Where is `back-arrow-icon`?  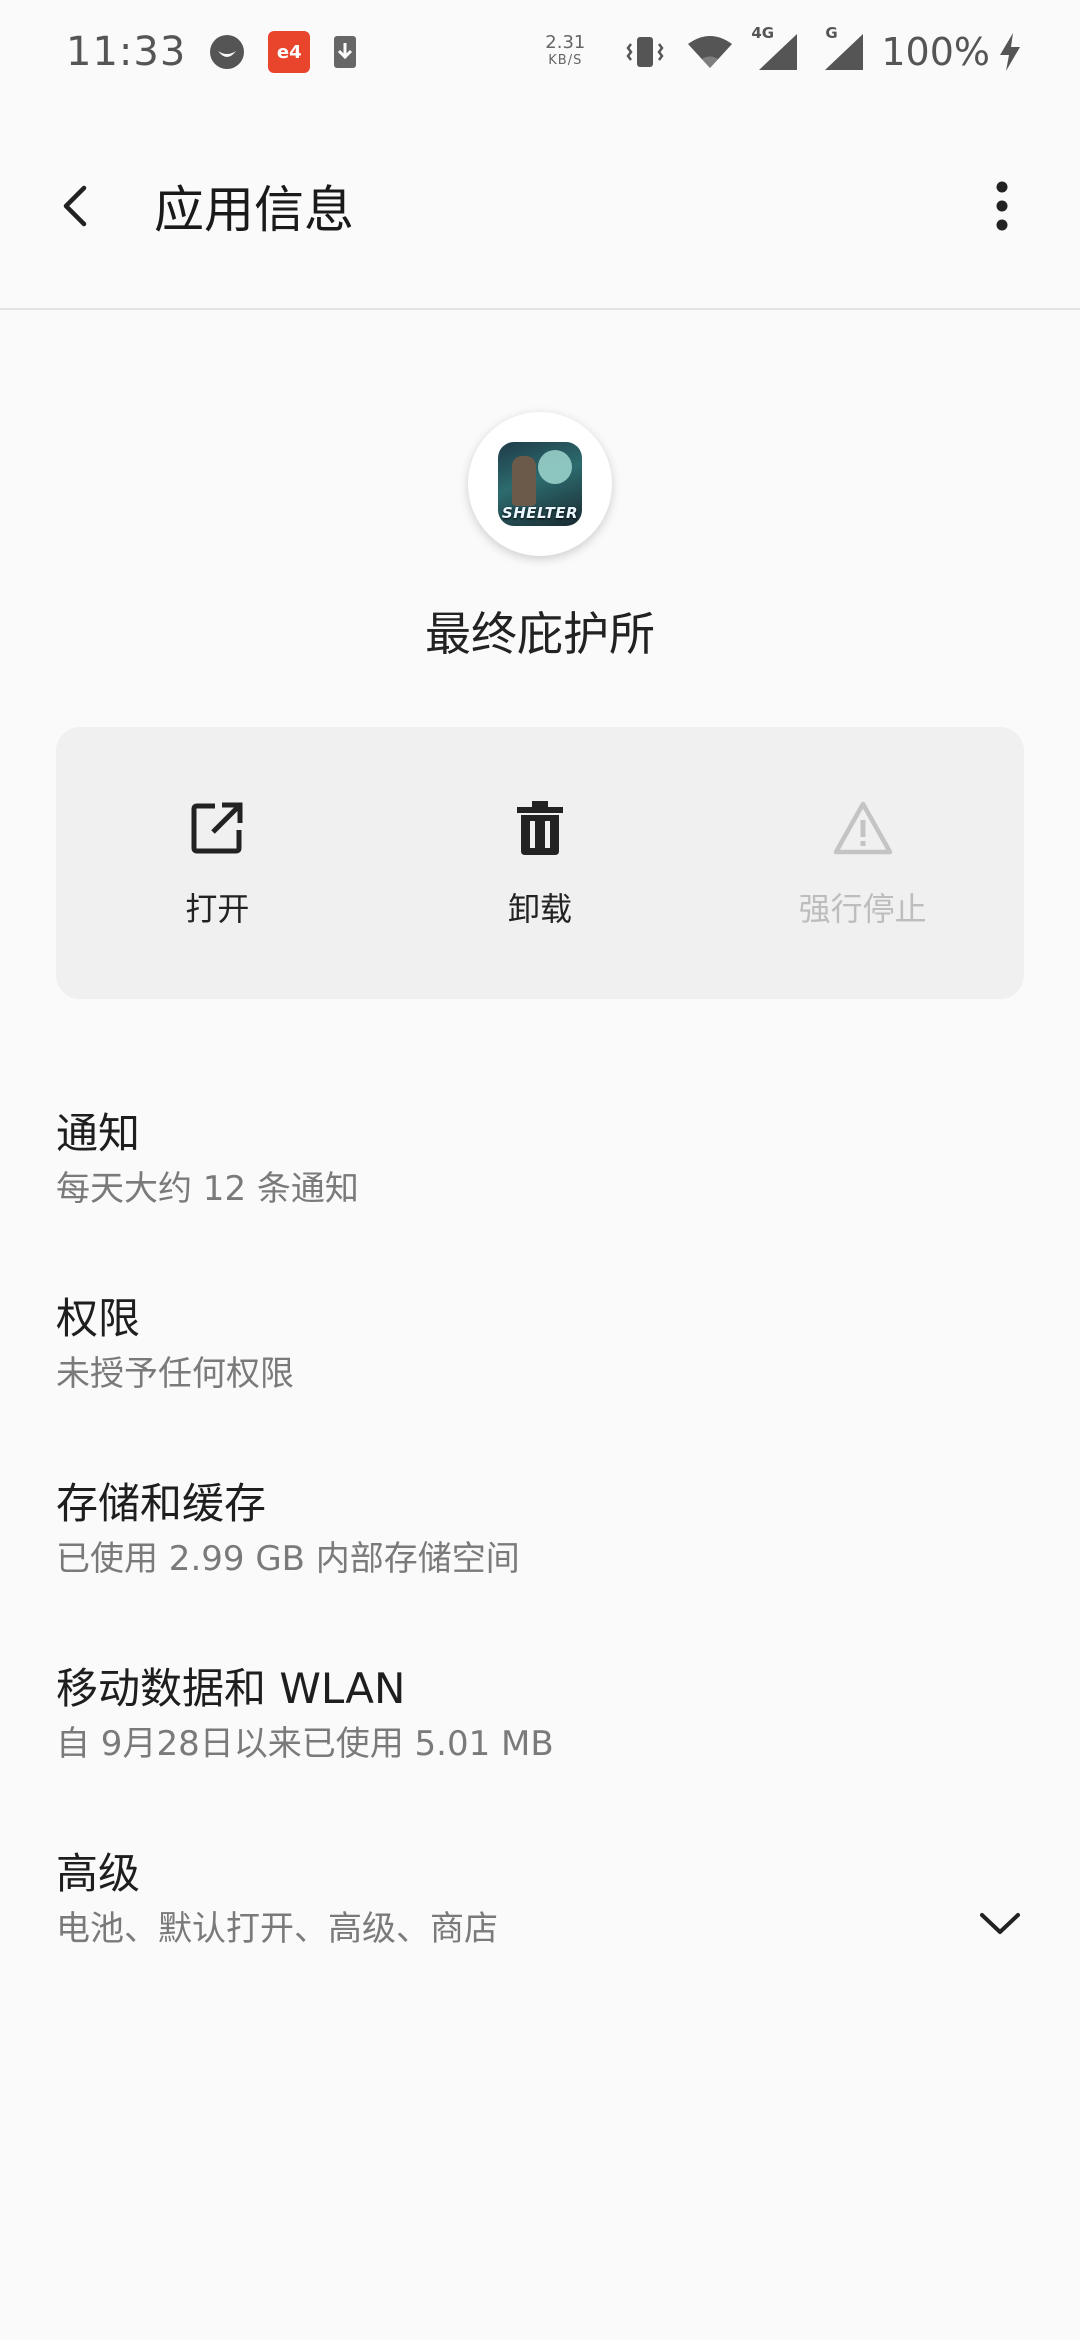 back-arrow-icon is located at coordinates (75, 206).